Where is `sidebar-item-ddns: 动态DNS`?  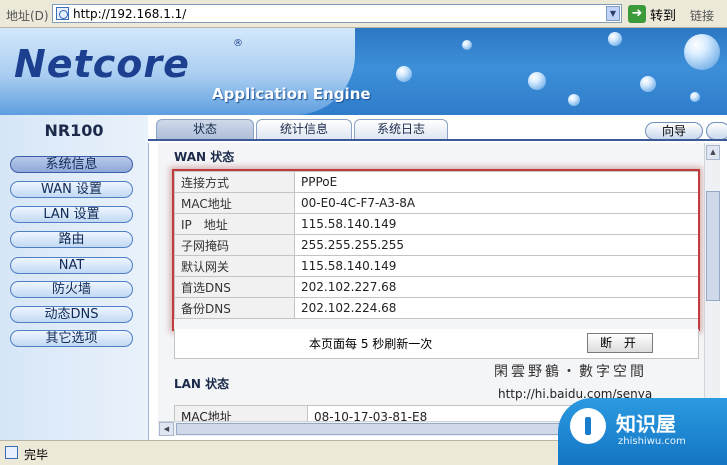 sidebar-item-ddns: 动态DNS is located at coordinates (71, 314).